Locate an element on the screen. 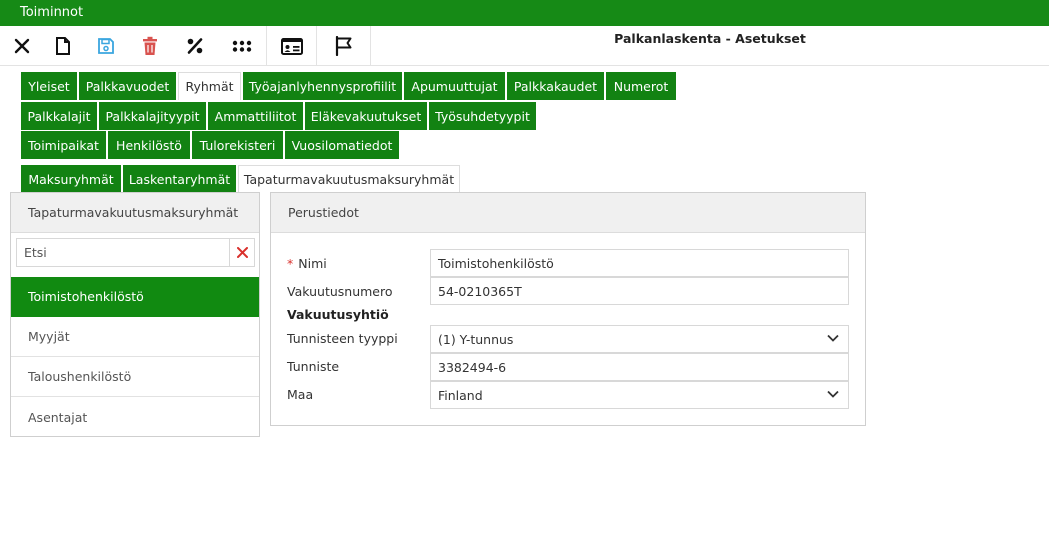 This screenshot has width=1049, height=540. percent-icon is located at coordinates (195, 46).